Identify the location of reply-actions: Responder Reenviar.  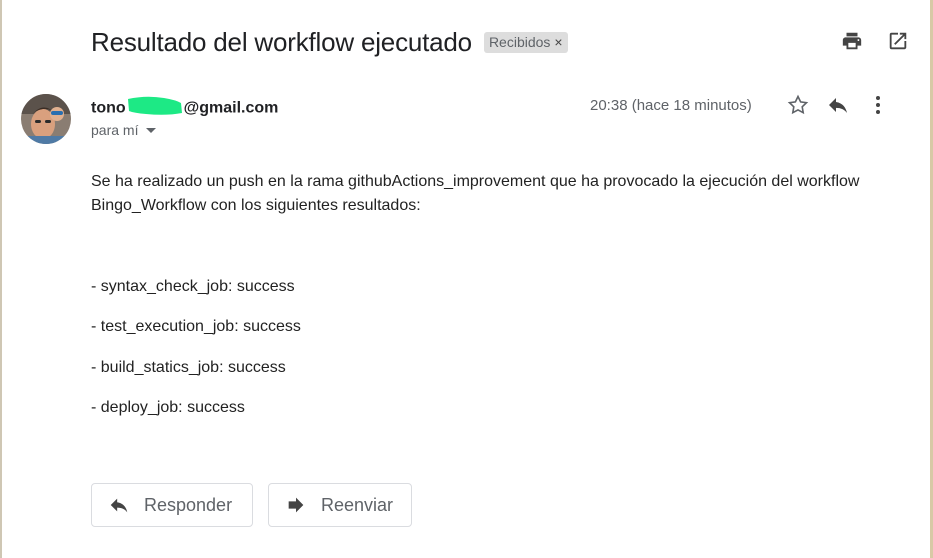
(251, 505).